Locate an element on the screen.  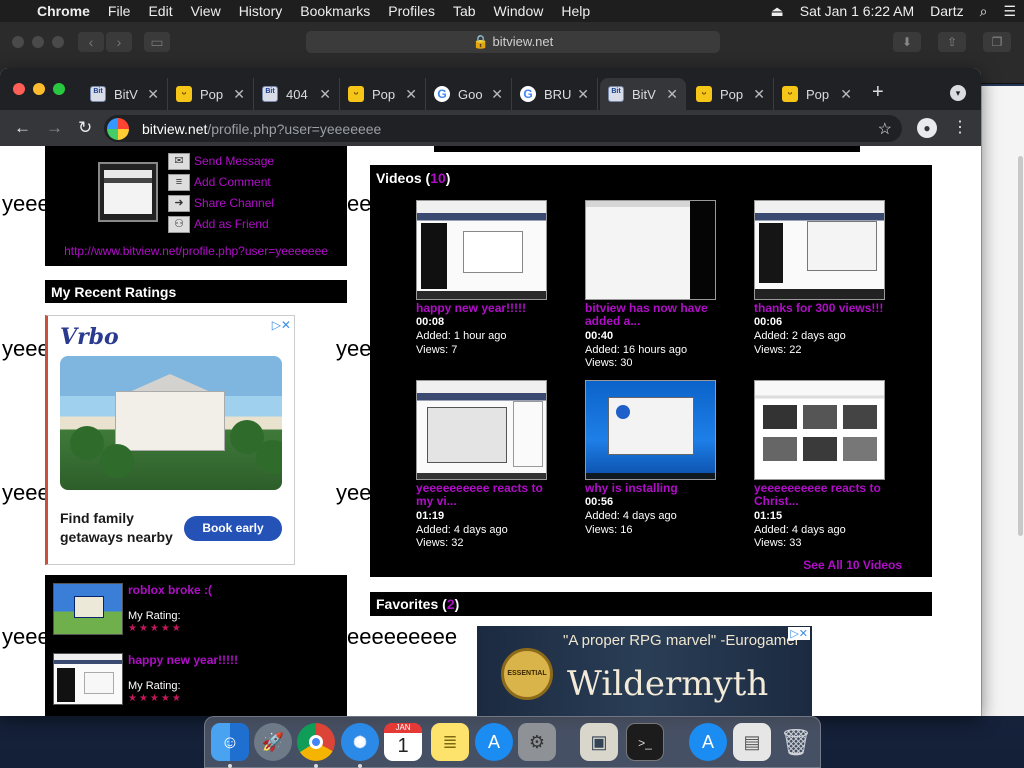
eject-icon: ⏏ is located at coordinates (777, 11).